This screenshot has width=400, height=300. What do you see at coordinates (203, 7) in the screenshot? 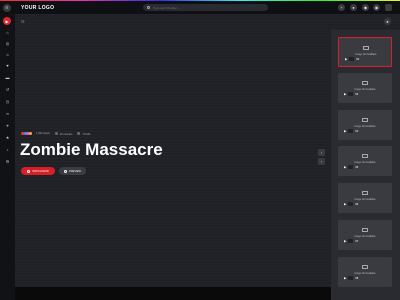
I see `search-input` at bounding box center [203, 7].